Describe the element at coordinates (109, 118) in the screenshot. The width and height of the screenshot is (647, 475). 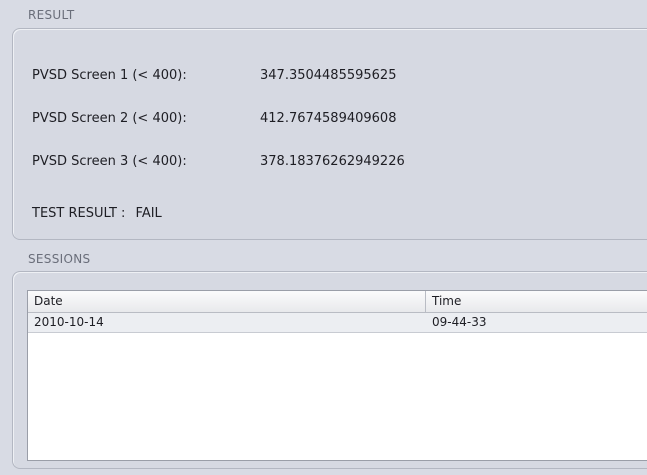
I see `pvsd-screen-2-label: PVSD Screen 2 (< 400):` at that location.